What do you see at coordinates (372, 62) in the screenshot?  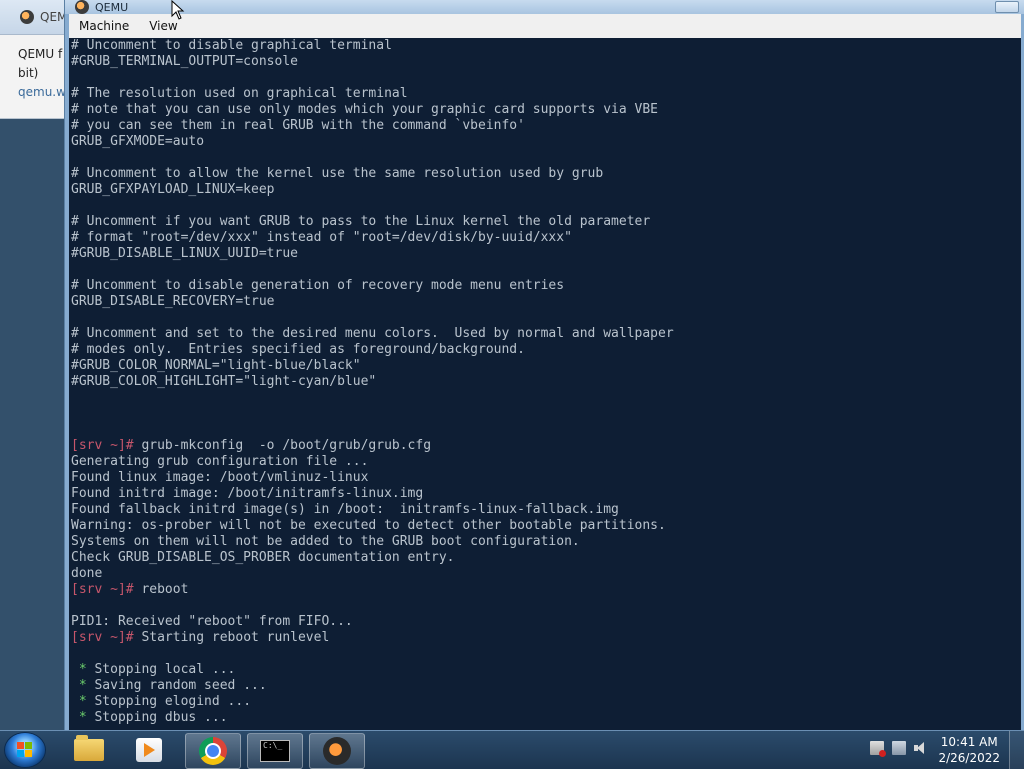 I see `terminal-line: #GRUB_TERMINAL_OUTPUT=console` at bounding box center [372, 62].